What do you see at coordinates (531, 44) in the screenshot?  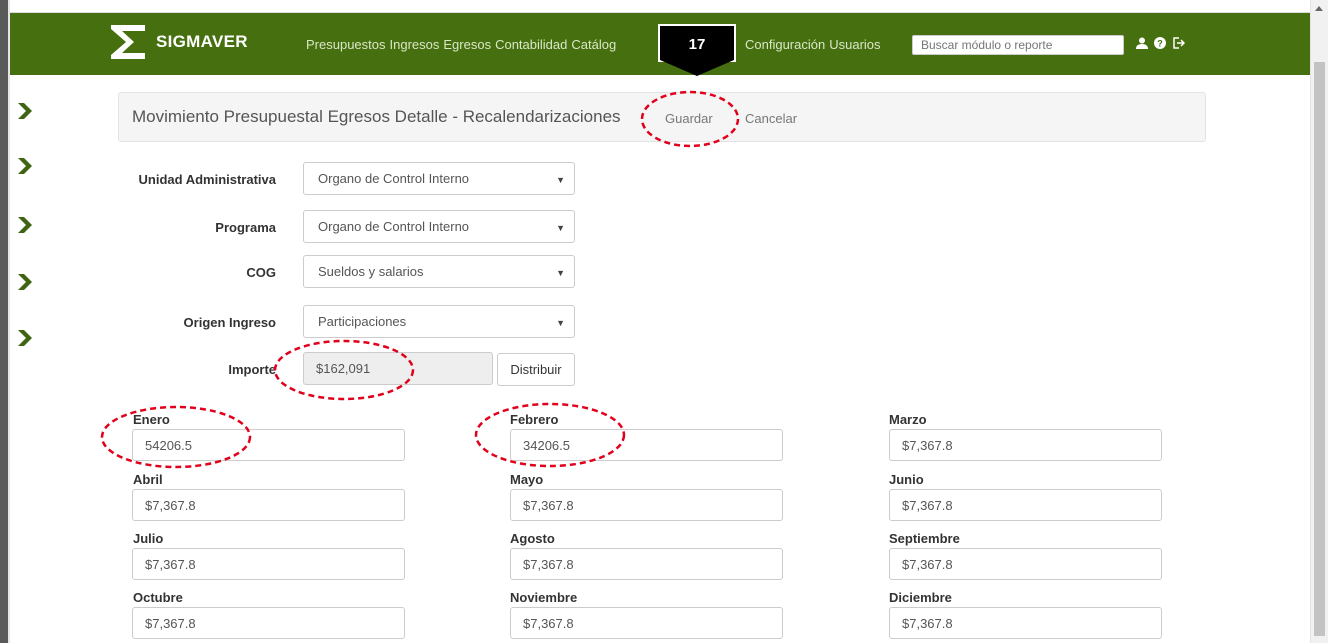 I see `menu-item-contabilidad: Contabilidad` at bounding box center [531, 44].